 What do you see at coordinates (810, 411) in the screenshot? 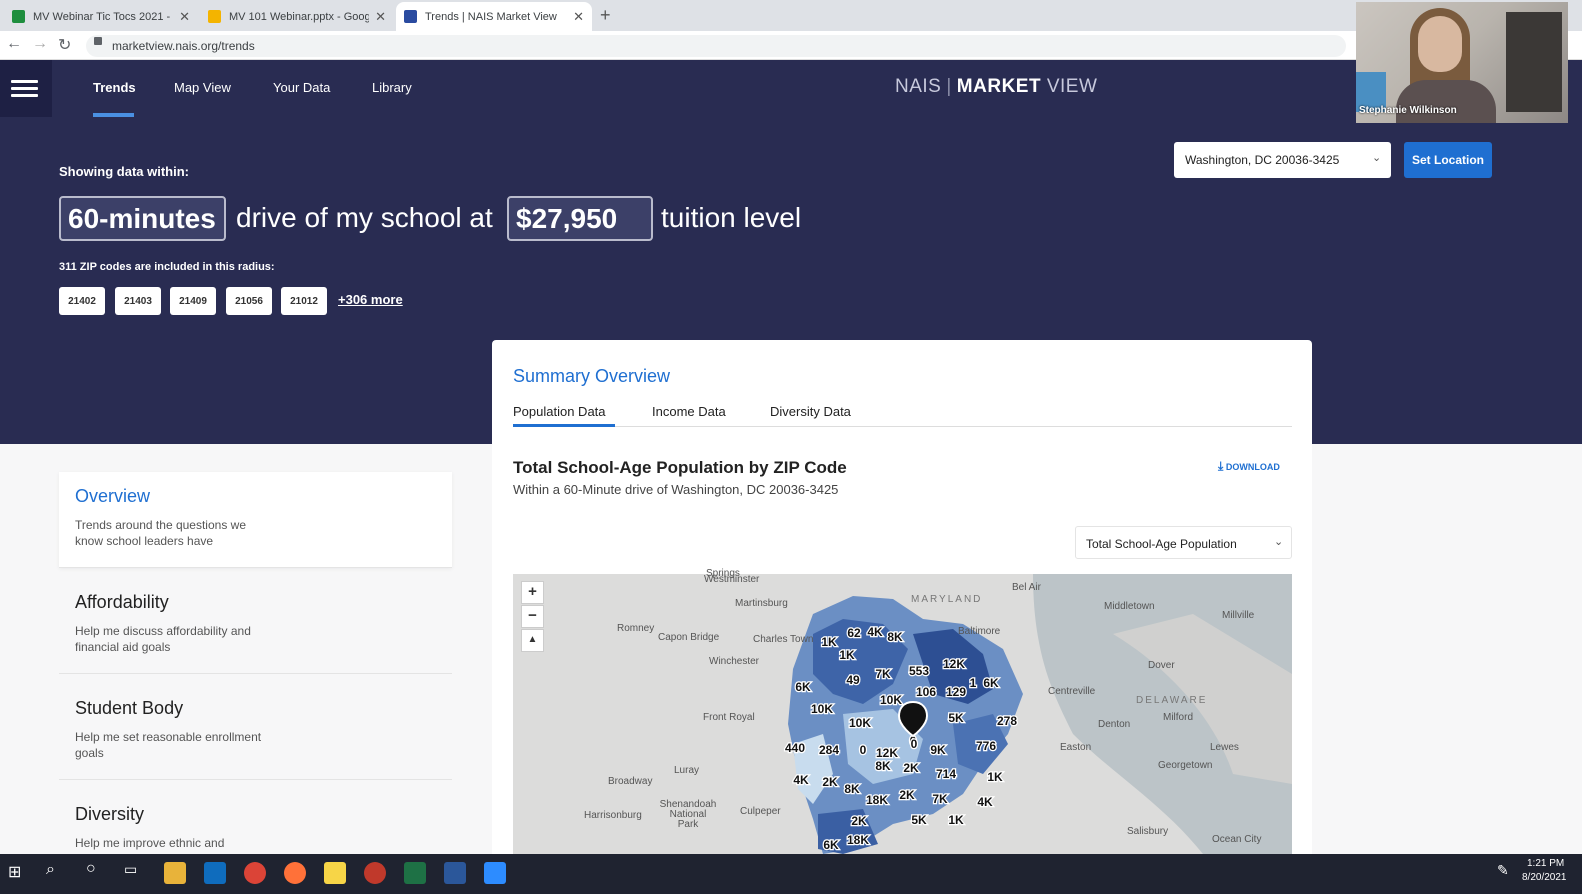
I see `tab-diversity-data: Diversity Data` at bounding box center [810, 411].